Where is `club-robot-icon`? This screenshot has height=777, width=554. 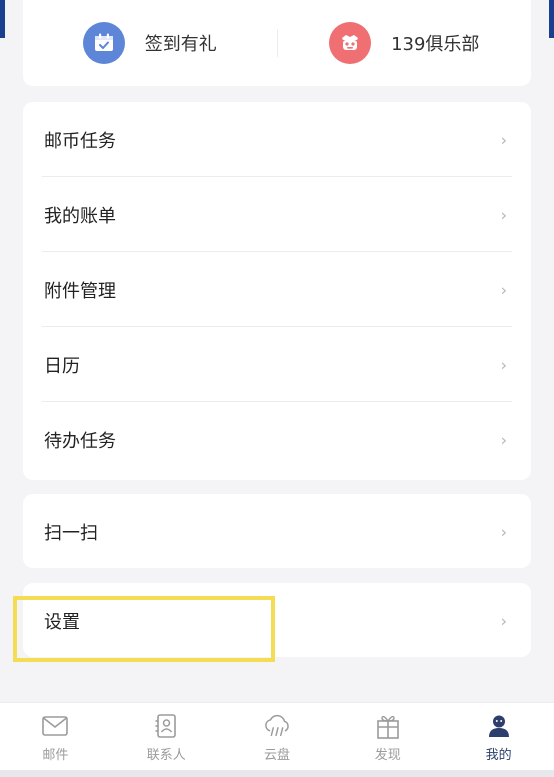 club-robot-icon is located at coordinates (350, 43).